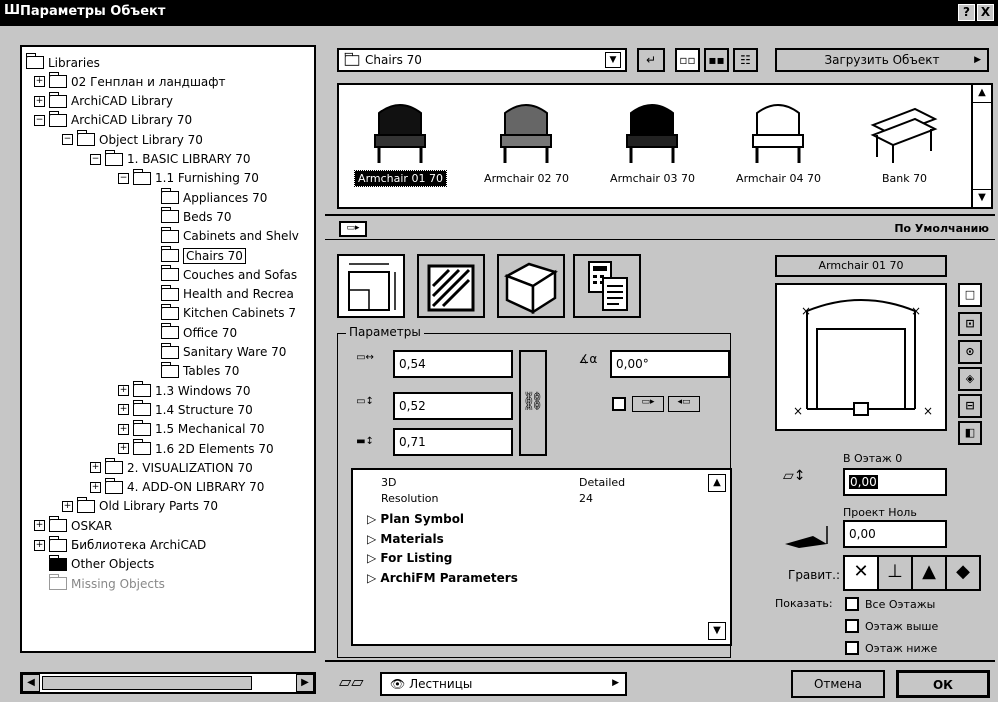  What do you see at coordinates (170, 159) in the screenshot?
I see `tree-item: − 1. BASIC LIBRARY 70` at bounding box center [170, 159].